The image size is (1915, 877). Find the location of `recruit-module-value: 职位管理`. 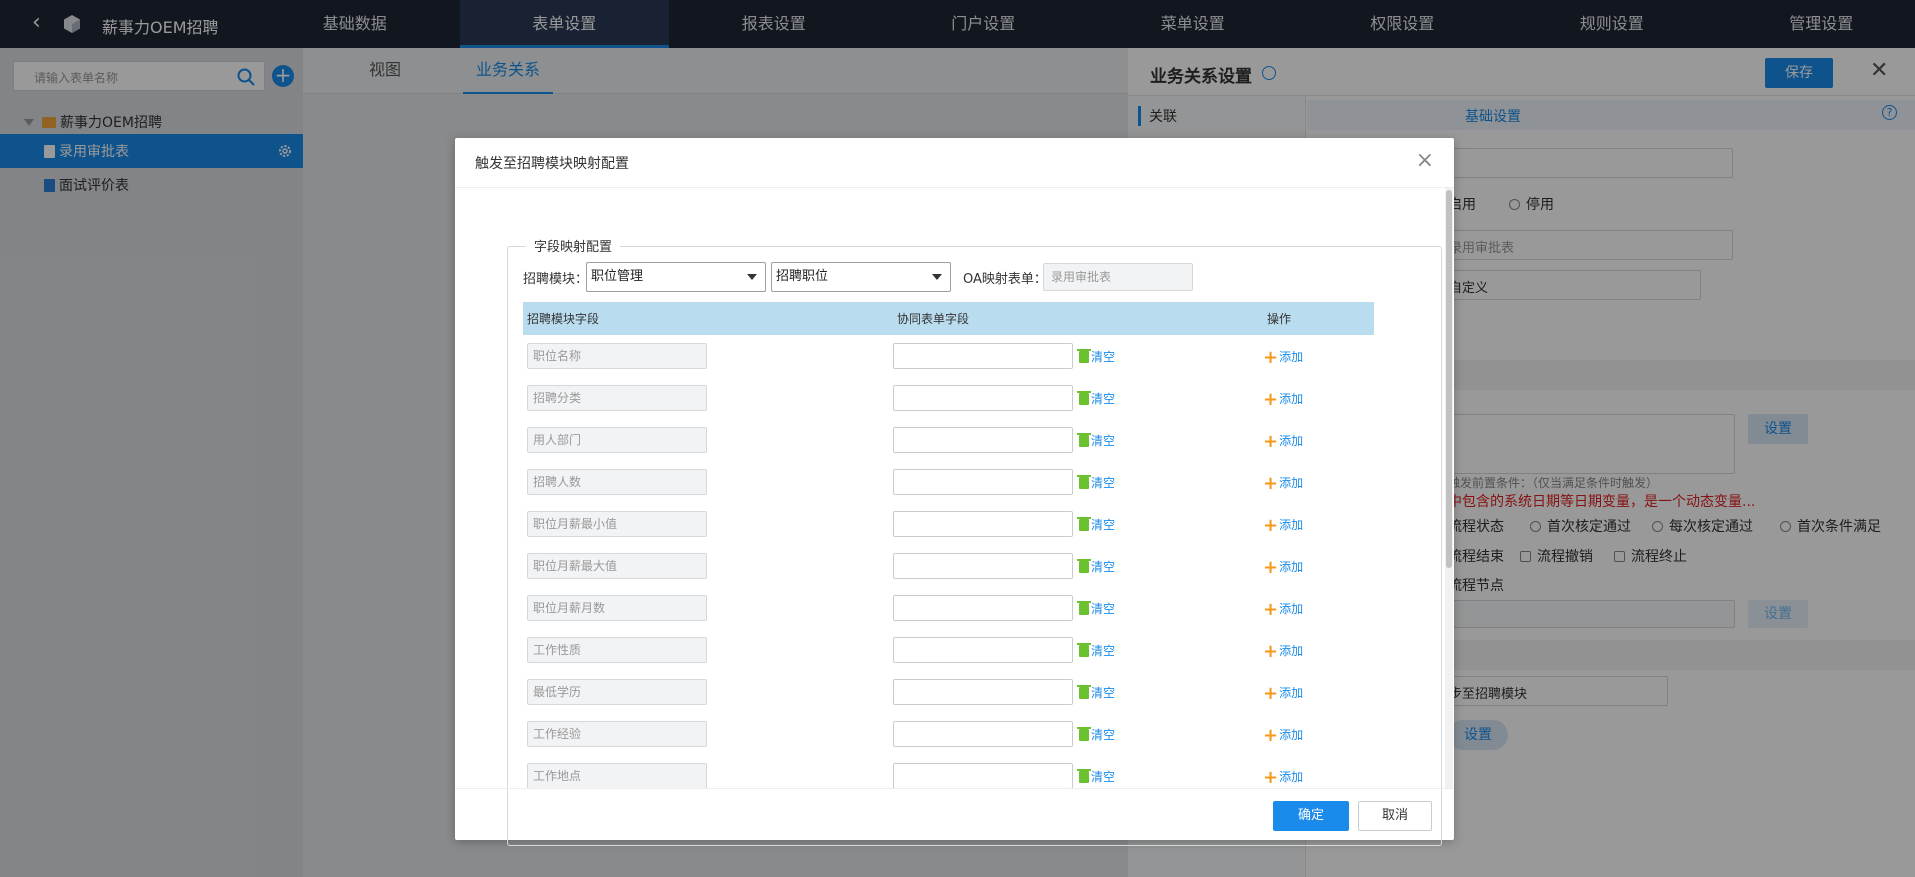

recruit-module-value: 职位管理 is located at coordinates (617, 276).